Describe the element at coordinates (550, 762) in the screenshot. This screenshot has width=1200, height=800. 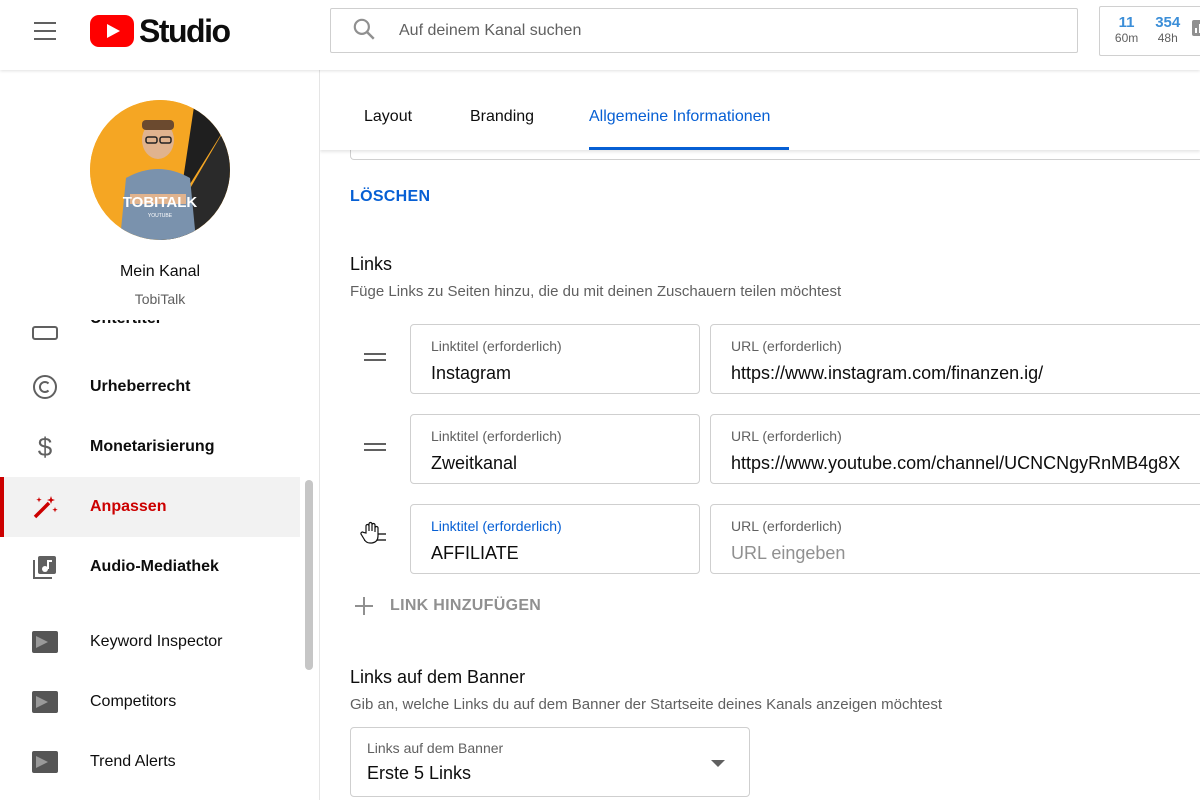
I see `banner-links-select: Links auf dem Banner Erste 5 Links` at that location.